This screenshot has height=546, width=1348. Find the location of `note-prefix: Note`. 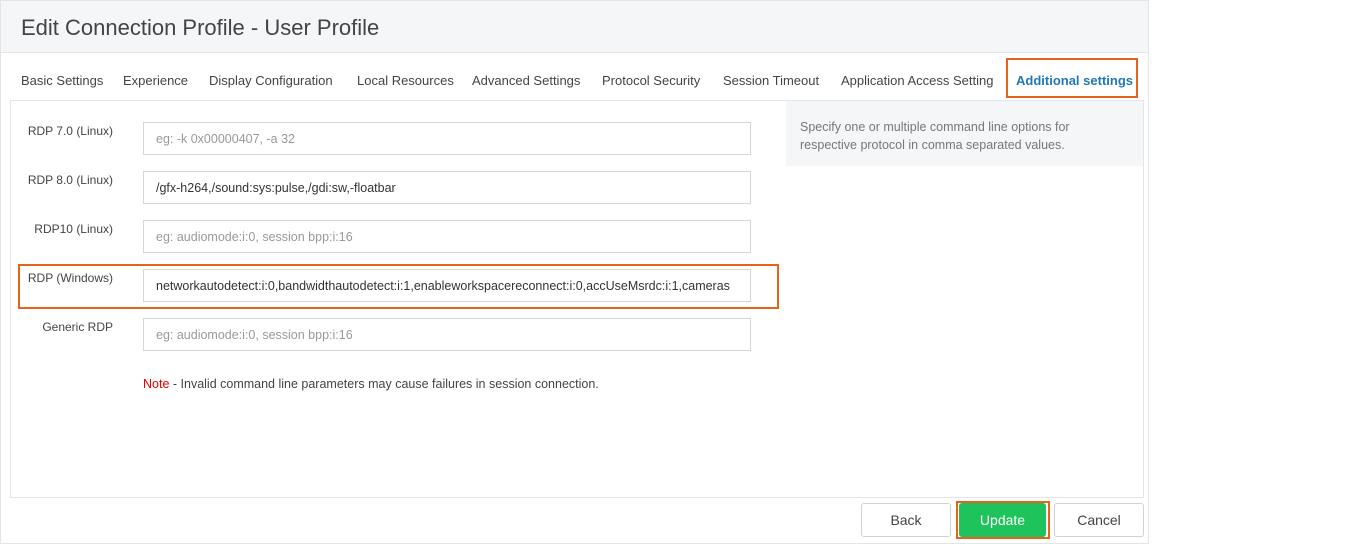

note-prefix: Note is located at coordinates (156, 384).